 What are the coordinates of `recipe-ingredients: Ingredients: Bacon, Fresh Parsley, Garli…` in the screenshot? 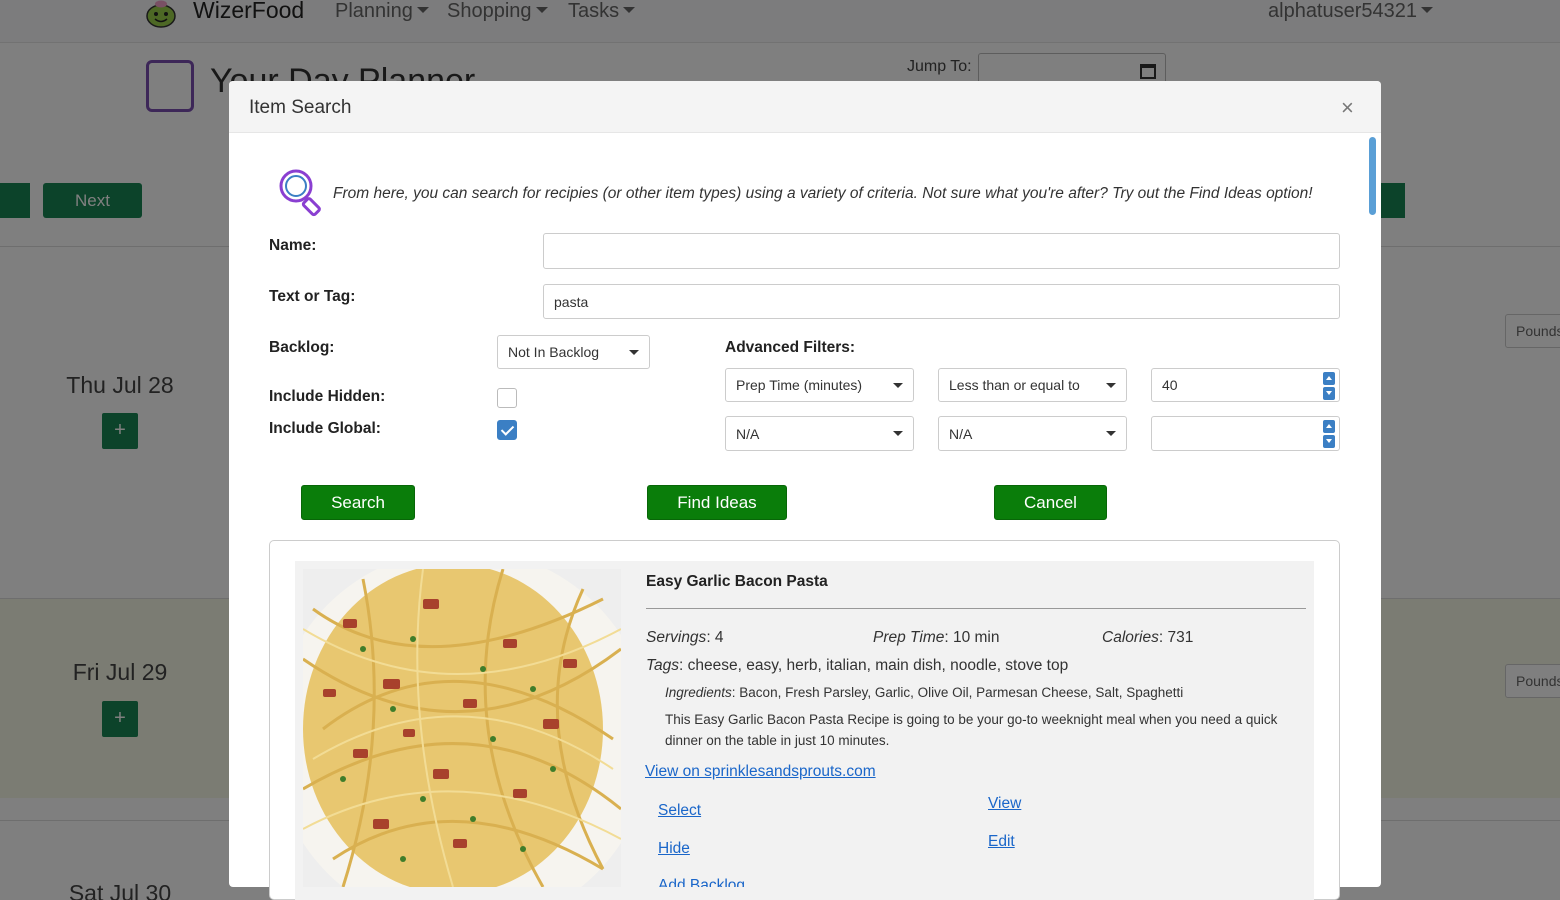 It's located at (924, 692).